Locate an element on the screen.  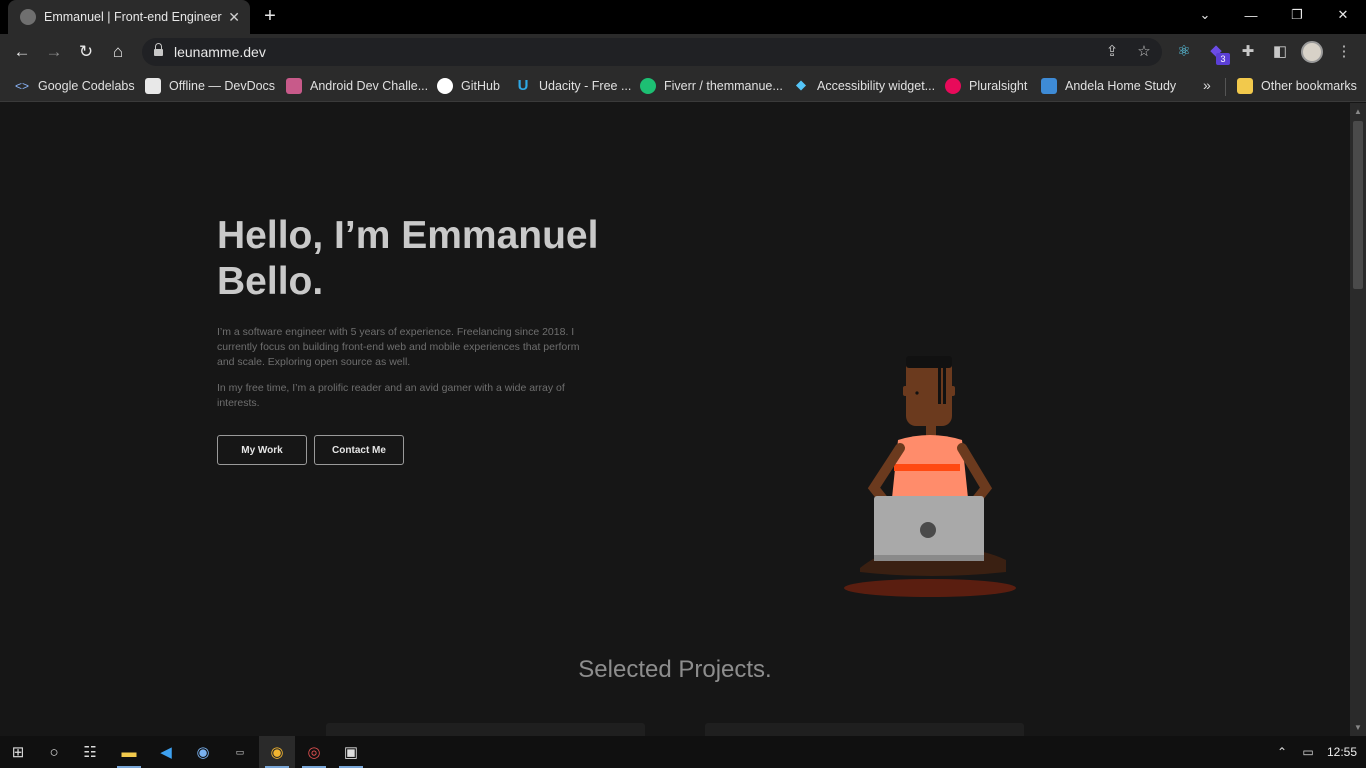
my-work-button: My Work is located at coordinates (262, 450).